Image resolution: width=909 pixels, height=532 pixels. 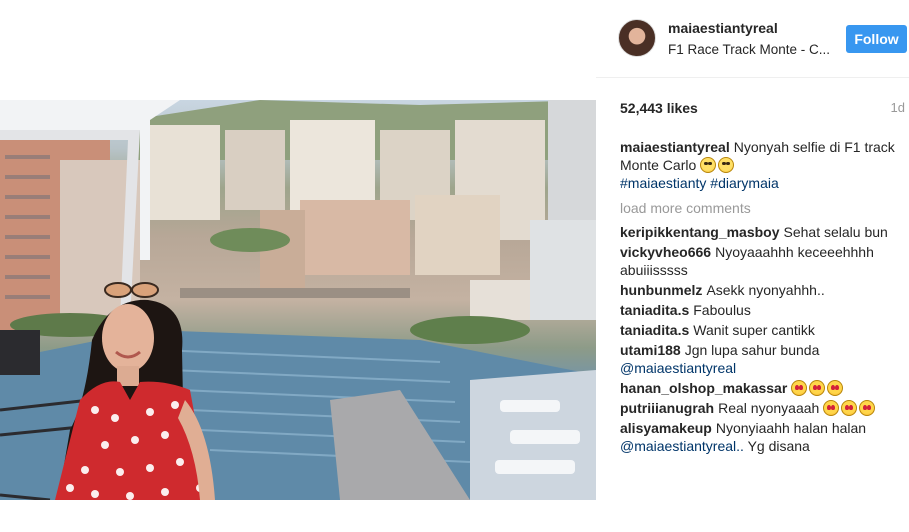 I want to click on comment-item: hanan_olshop_makassar, so click(x=762, y=388).